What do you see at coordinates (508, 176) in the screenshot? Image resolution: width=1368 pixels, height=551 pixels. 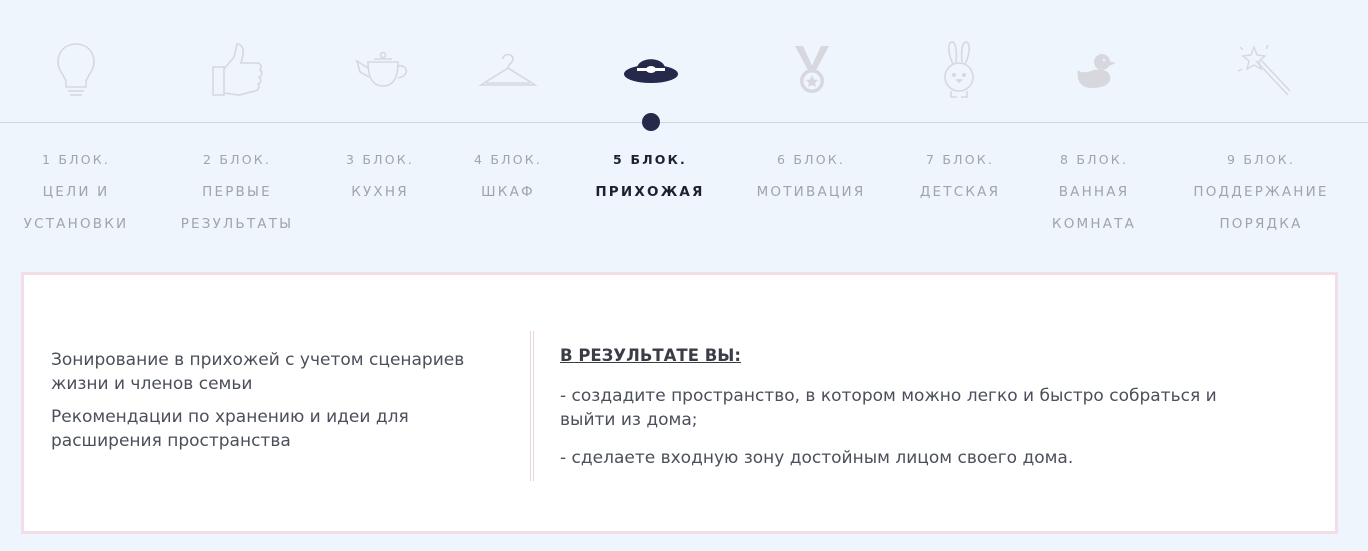 I see `tab-block-4: 4 БЛОК. ШКАФ` at bounding box center [508, 176].